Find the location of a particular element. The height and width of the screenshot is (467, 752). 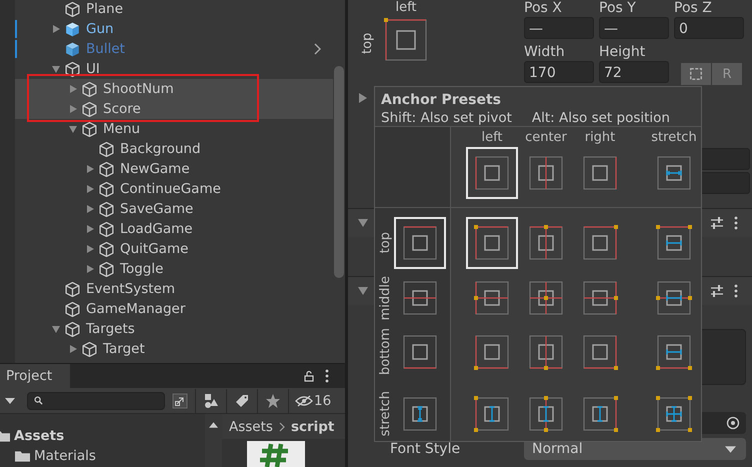

prefab-marker is located at coordinates (16, 49).